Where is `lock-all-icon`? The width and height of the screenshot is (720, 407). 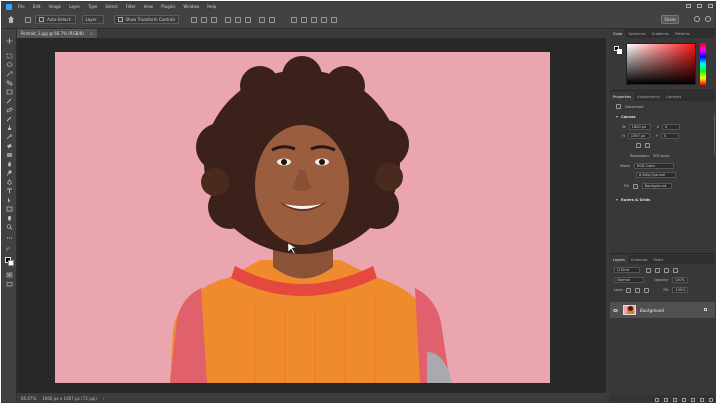
lock-all-icon is located at coordinates (647, 290).